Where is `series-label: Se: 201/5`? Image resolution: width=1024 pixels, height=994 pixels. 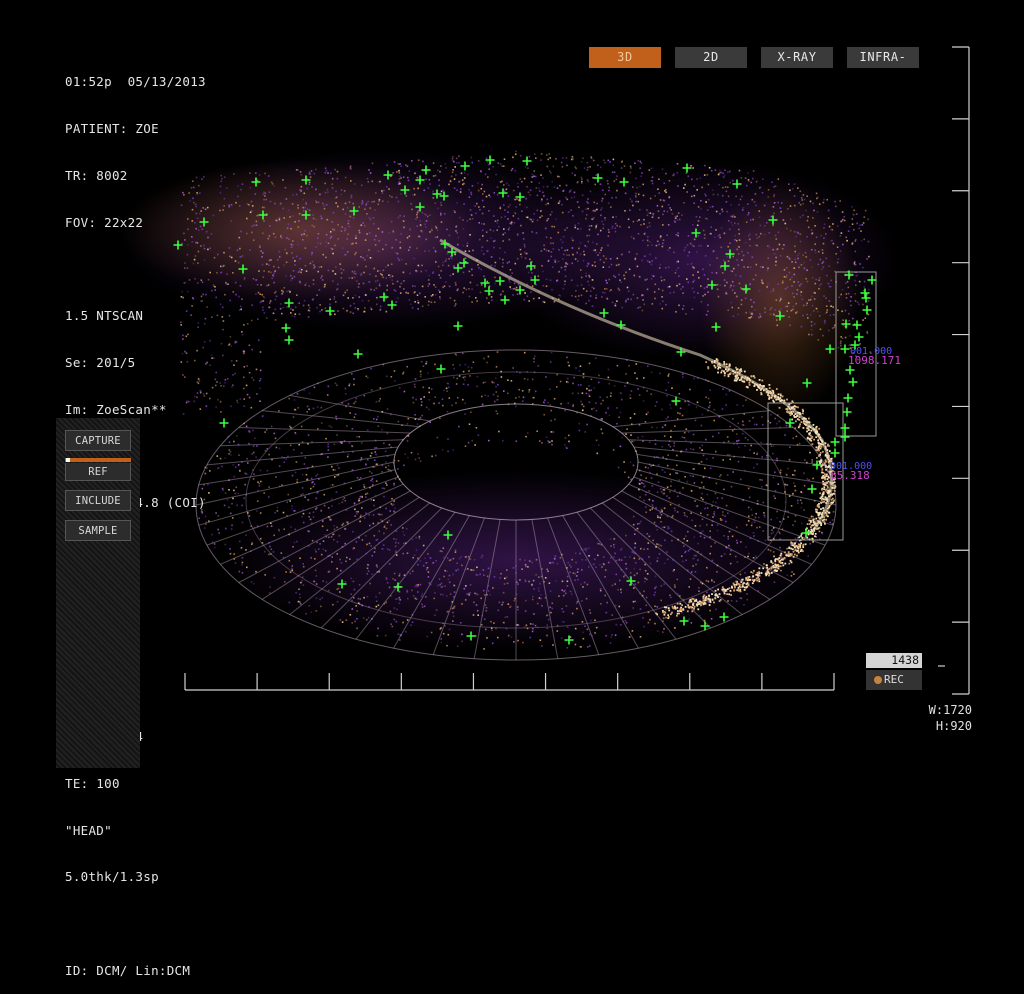 series-label: Se: 201/5 is located at coordinates (100, 362).